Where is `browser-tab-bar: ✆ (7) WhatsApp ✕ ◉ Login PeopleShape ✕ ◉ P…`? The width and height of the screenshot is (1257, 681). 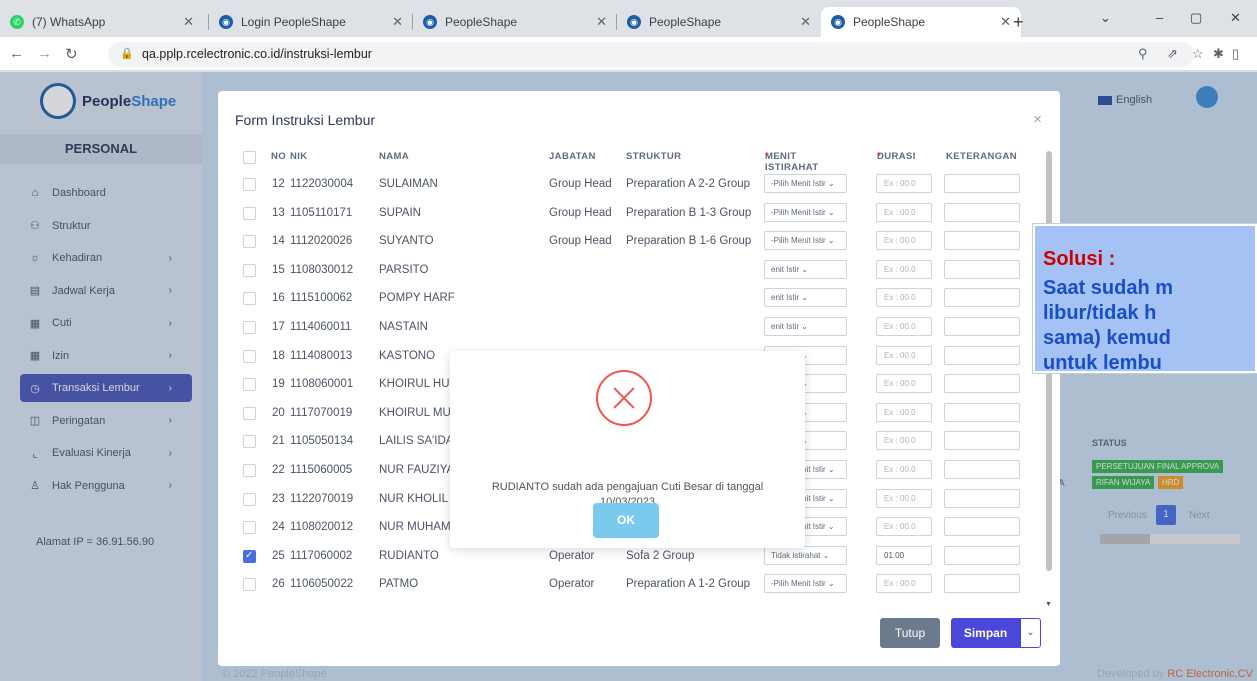 browser-tab-bar: ✆ (7) WhatsApp ✕ ◉ Login PeopleShape ✕ ◉ P… is located at coordinates (628, 18).